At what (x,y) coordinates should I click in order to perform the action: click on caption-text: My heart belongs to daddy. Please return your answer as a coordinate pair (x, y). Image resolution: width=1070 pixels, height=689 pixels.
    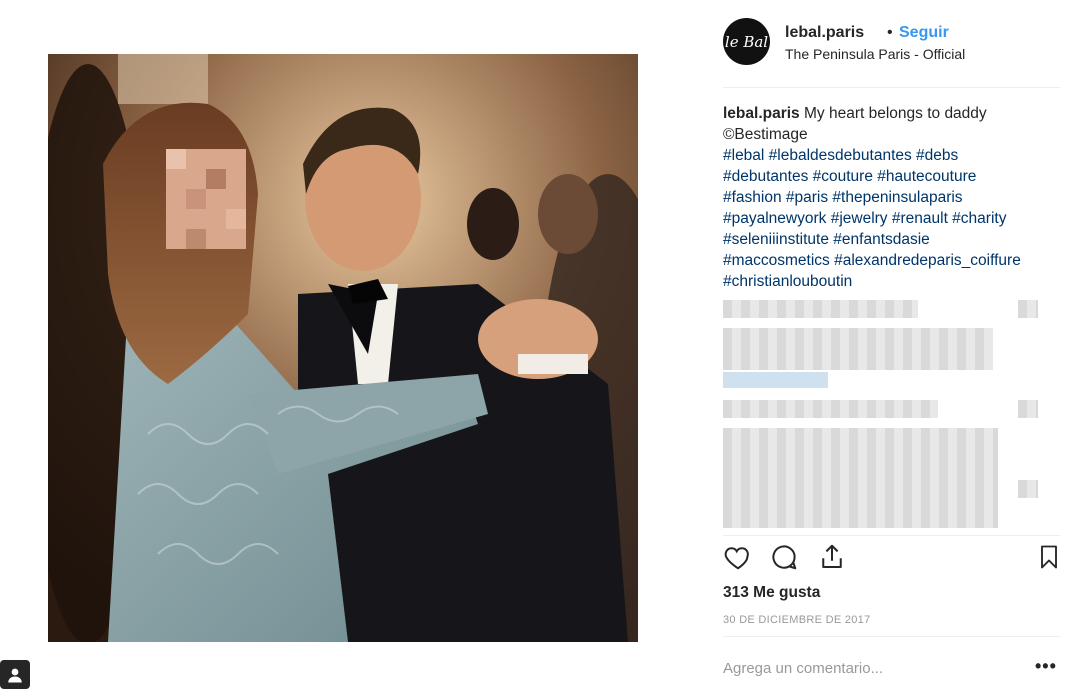
    Looking at the image, I should click on (895, 113).